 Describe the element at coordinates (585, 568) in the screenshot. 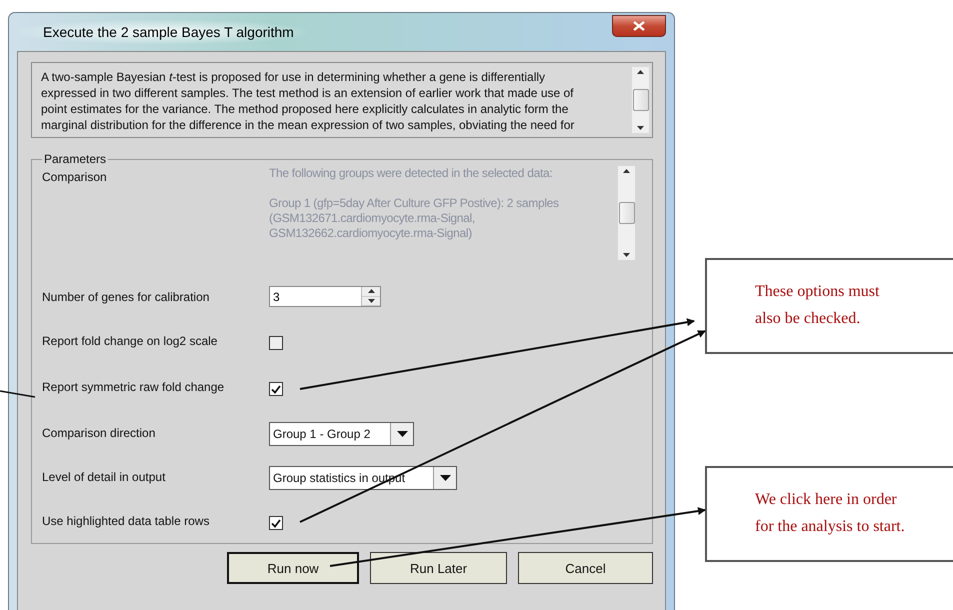

I see `dialog-button: Cancel` at that location.